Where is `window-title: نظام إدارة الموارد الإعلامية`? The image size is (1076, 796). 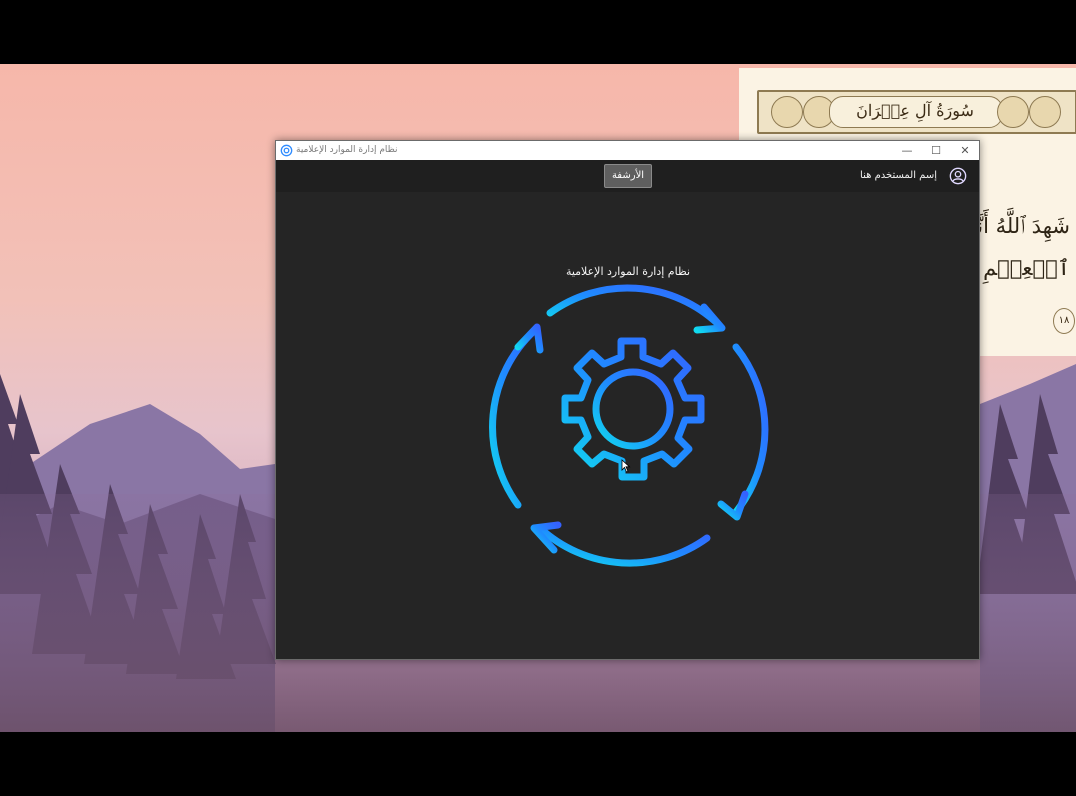 window-title: نظام إدارة الموارد الإعلامية is located at coordinates (347, 150).